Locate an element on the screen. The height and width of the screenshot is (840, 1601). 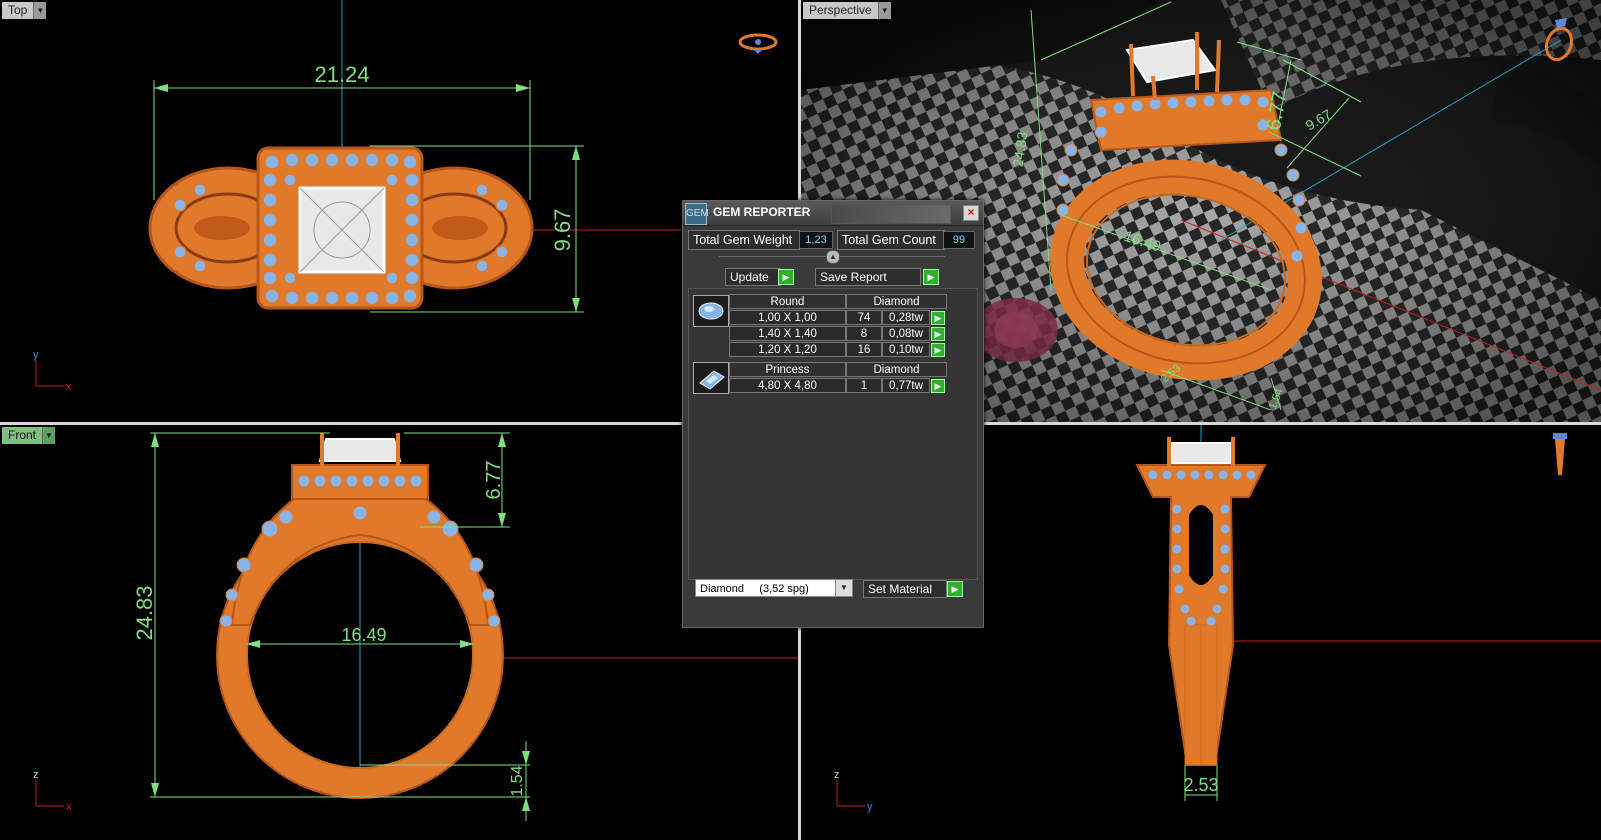
gem-weight: 0,77tw is located at coordinates (906, 385).